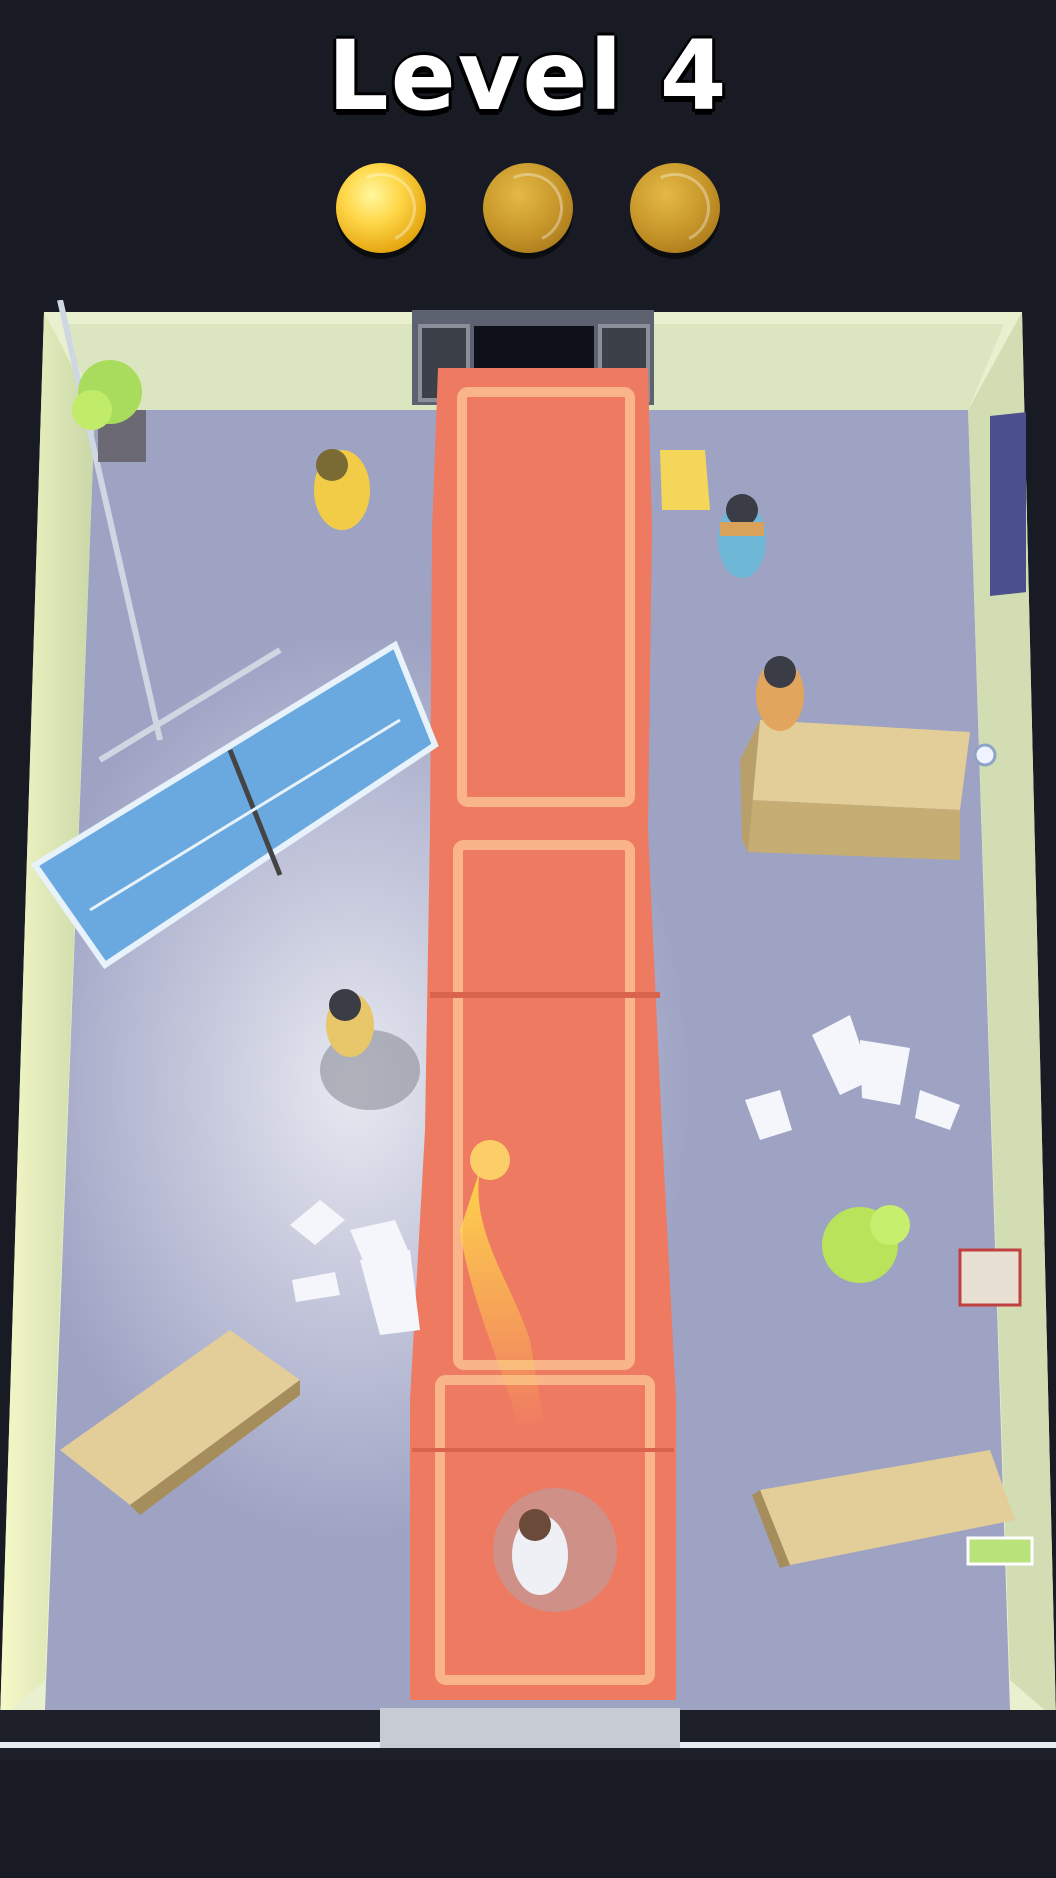 This screenshot has height=1878, width=1056. Describe the element at coordinates (381, 208) in the screenshot. I see `star-coin-1-earned` at that location.